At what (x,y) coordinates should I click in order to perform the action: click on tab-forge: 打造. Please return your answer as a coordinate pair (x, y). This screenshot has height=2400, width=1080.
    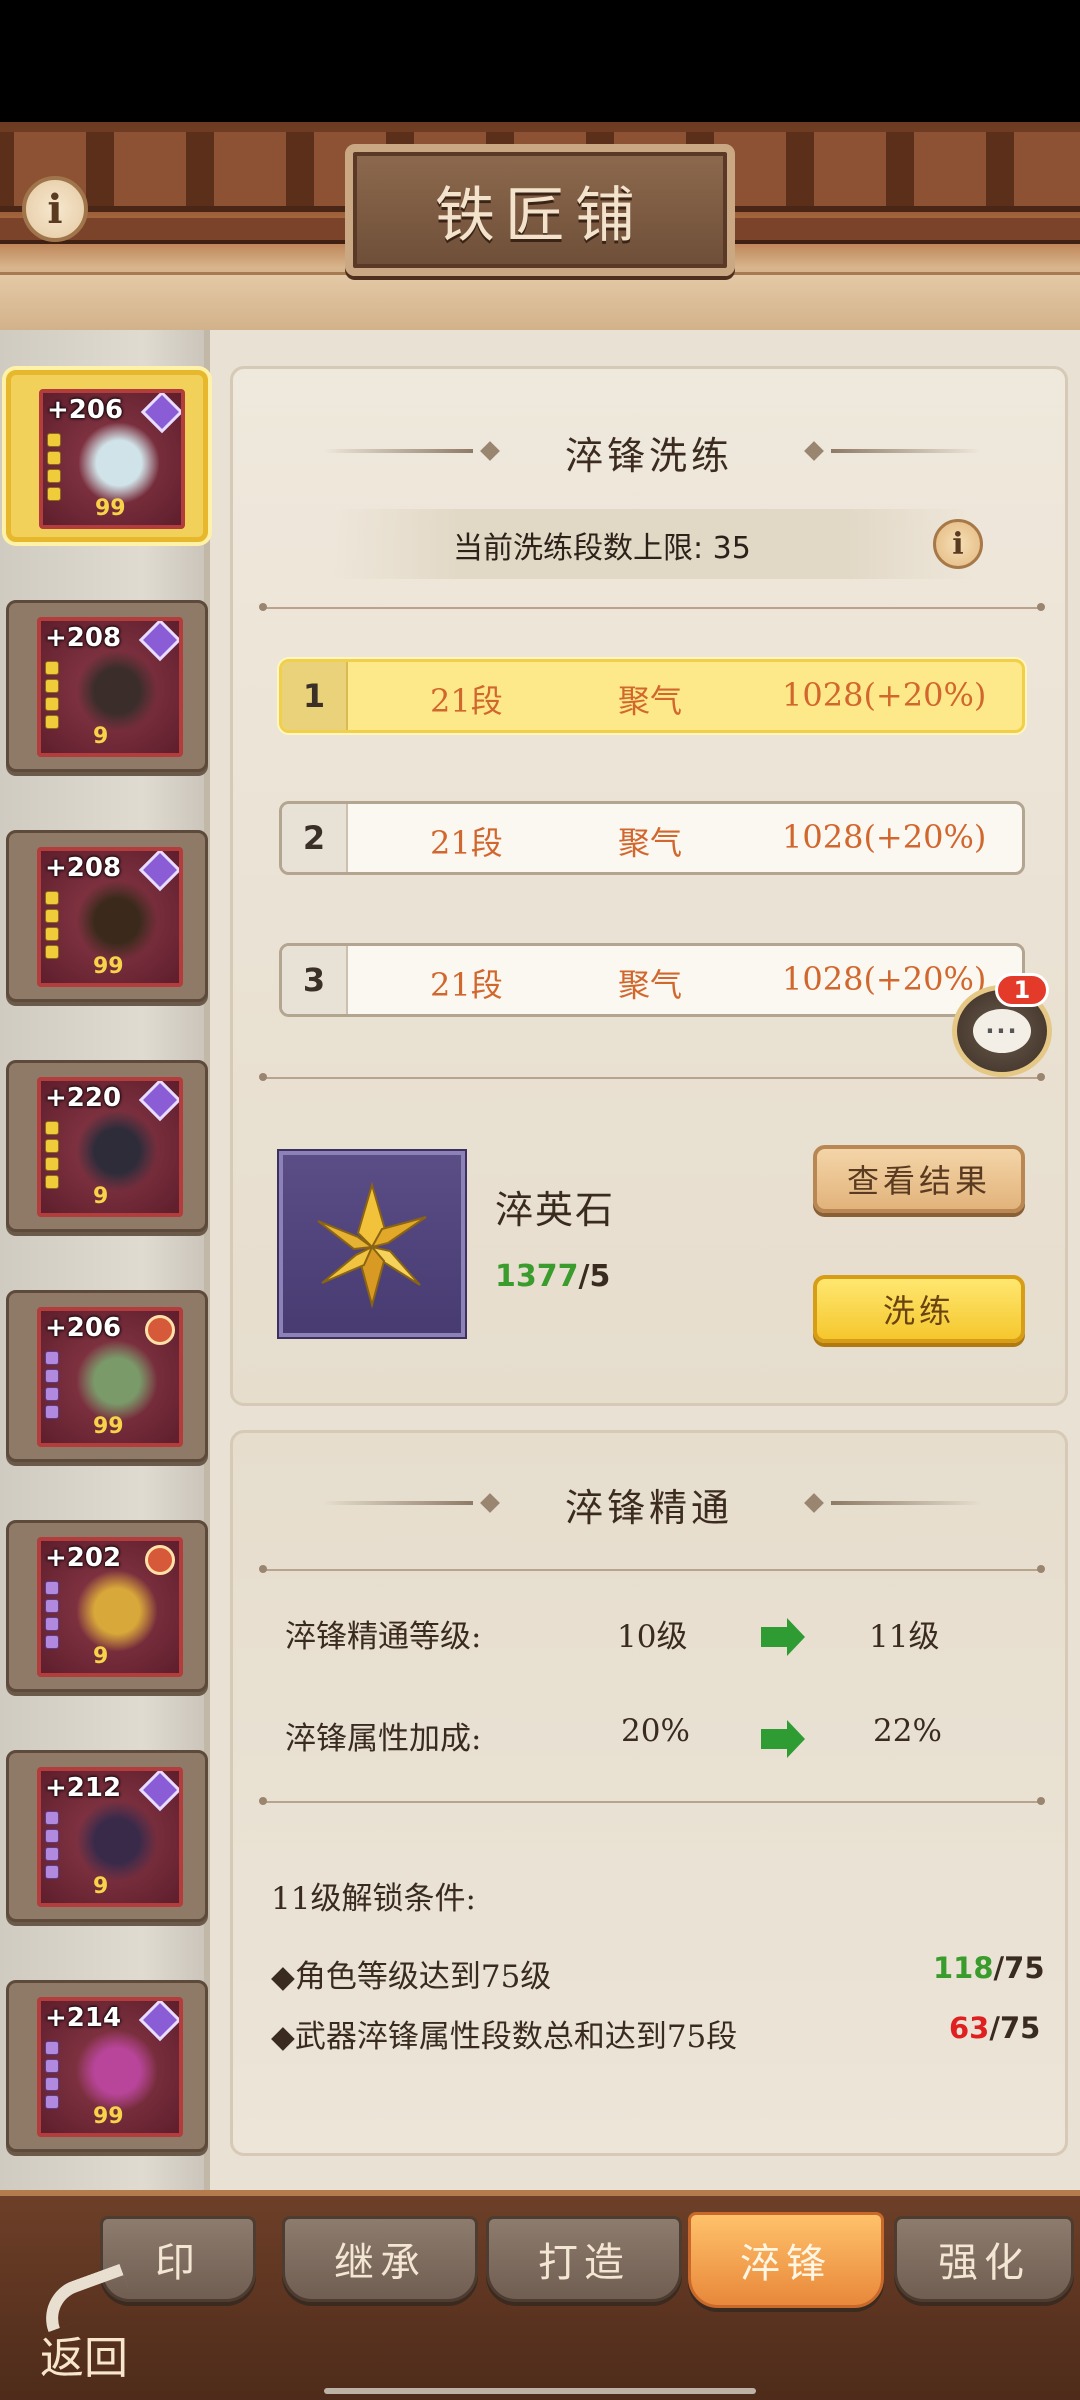
    Looking at the image, I should click on (584, 2259).